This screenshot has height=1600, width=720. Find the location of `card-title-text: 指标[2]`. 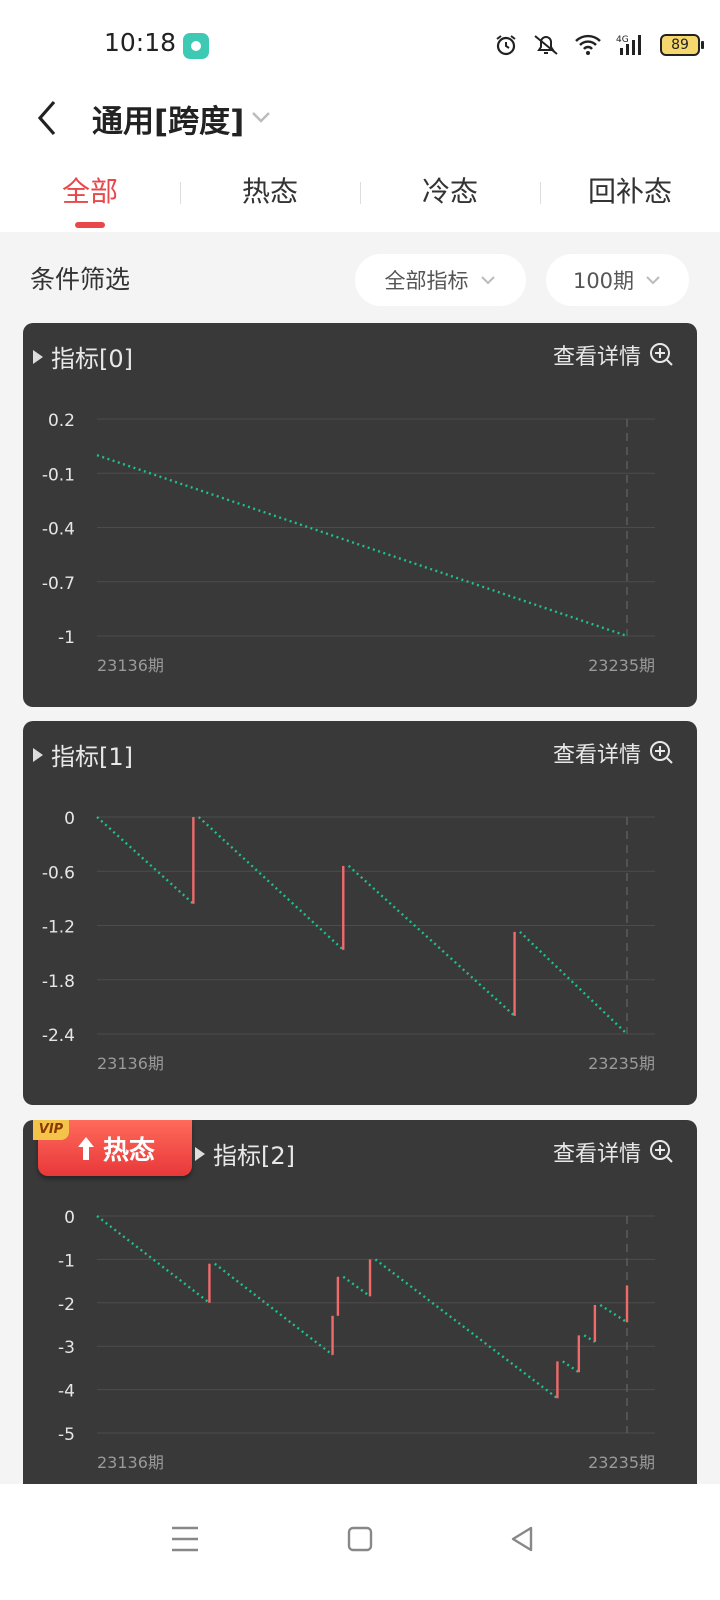

card-title-text: 指标[2] is located at coordinates (254, 1156).